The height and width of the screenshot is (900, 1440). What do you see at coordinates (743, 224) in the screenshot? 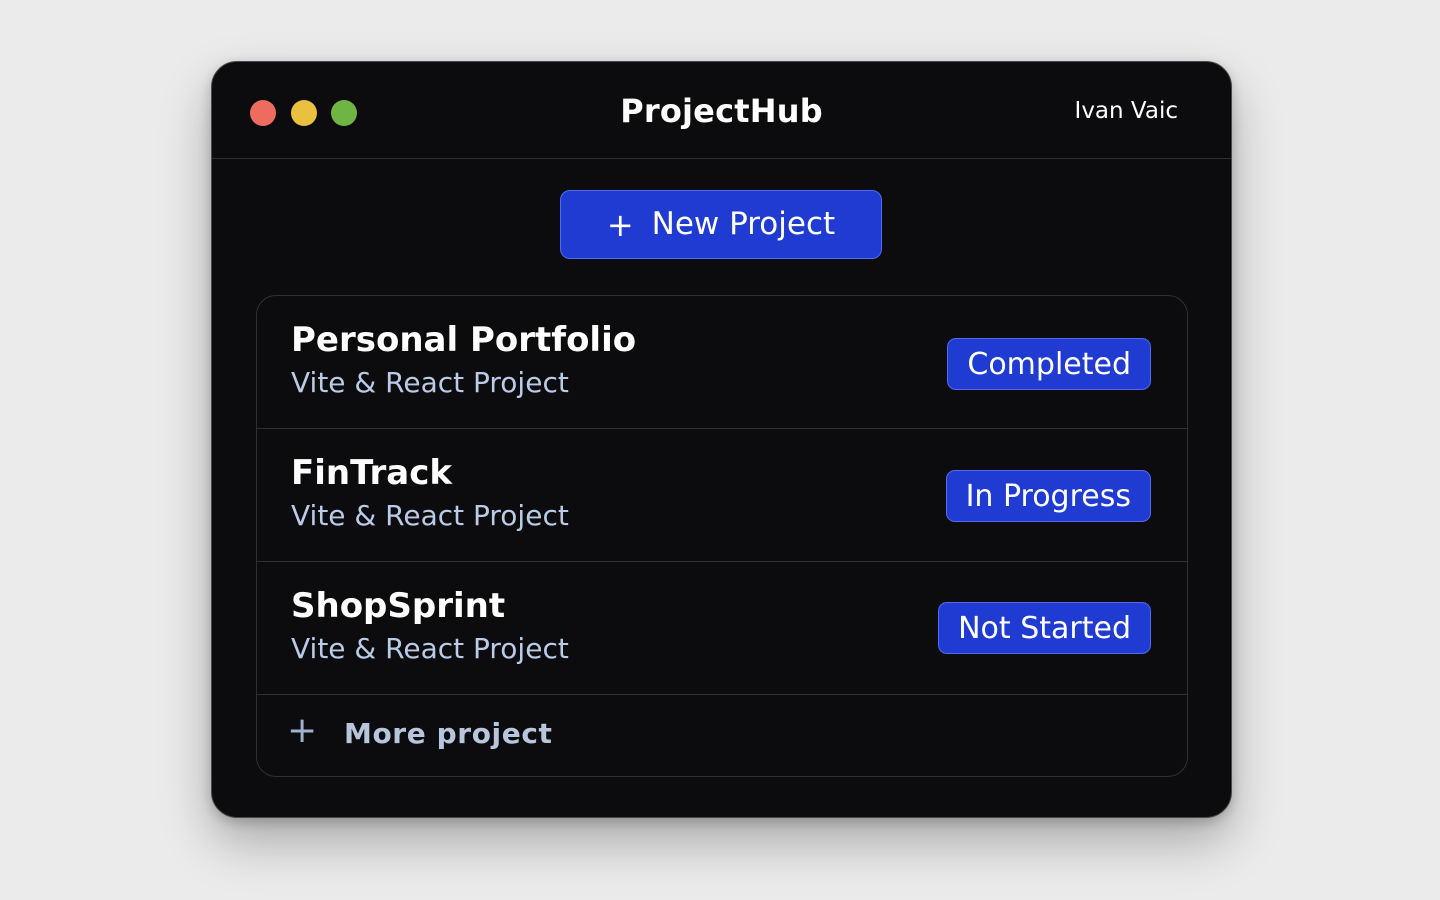
I see `new-project-label: New Project` at bounding box center [743, 224].